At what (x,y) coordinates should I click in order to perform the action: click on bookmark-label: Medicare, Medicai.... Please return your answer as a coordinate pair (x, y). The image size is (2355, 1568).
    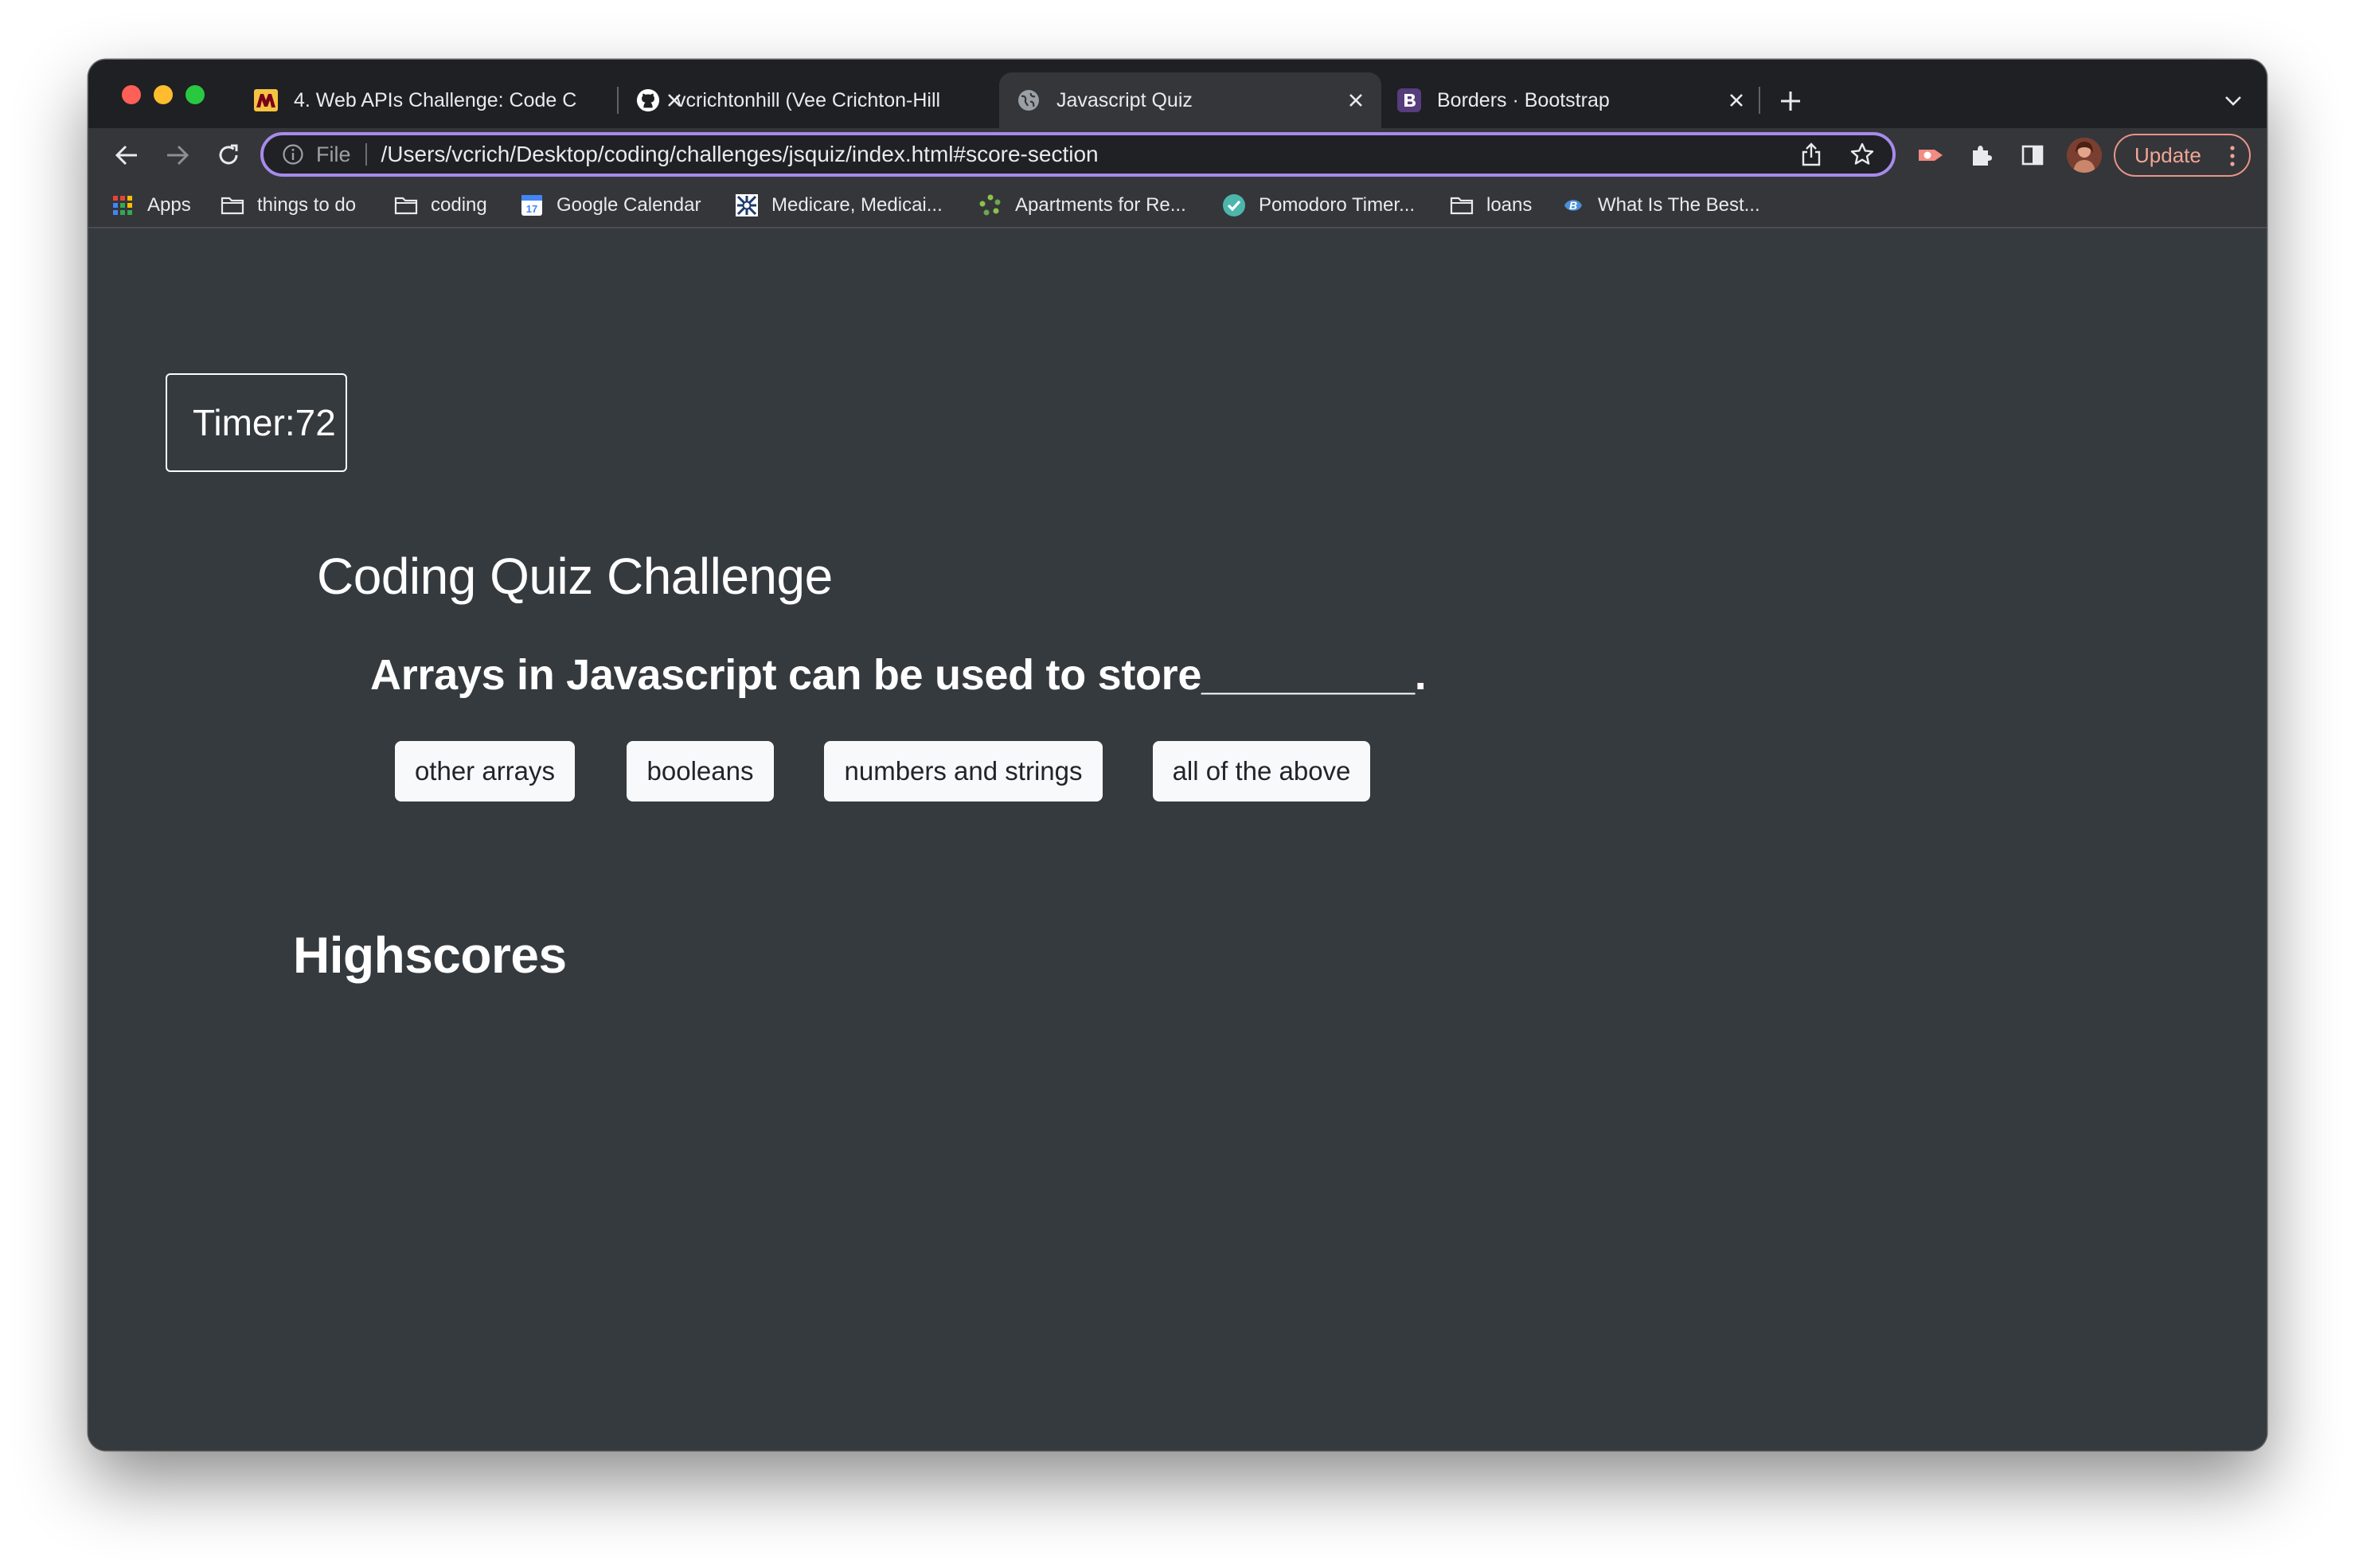
    Looking at the image, I should click on (857, 205).